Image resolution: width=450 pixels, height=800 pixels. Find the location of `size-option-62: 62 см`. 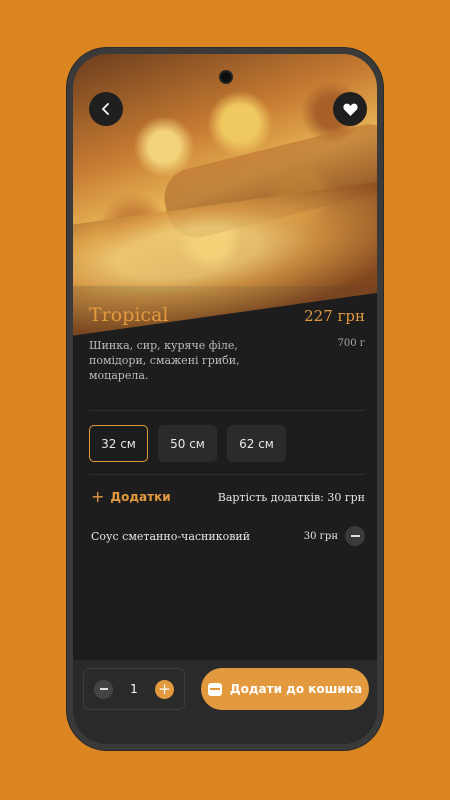

size-option-62: 62 см is located at coordinates (256, 443).